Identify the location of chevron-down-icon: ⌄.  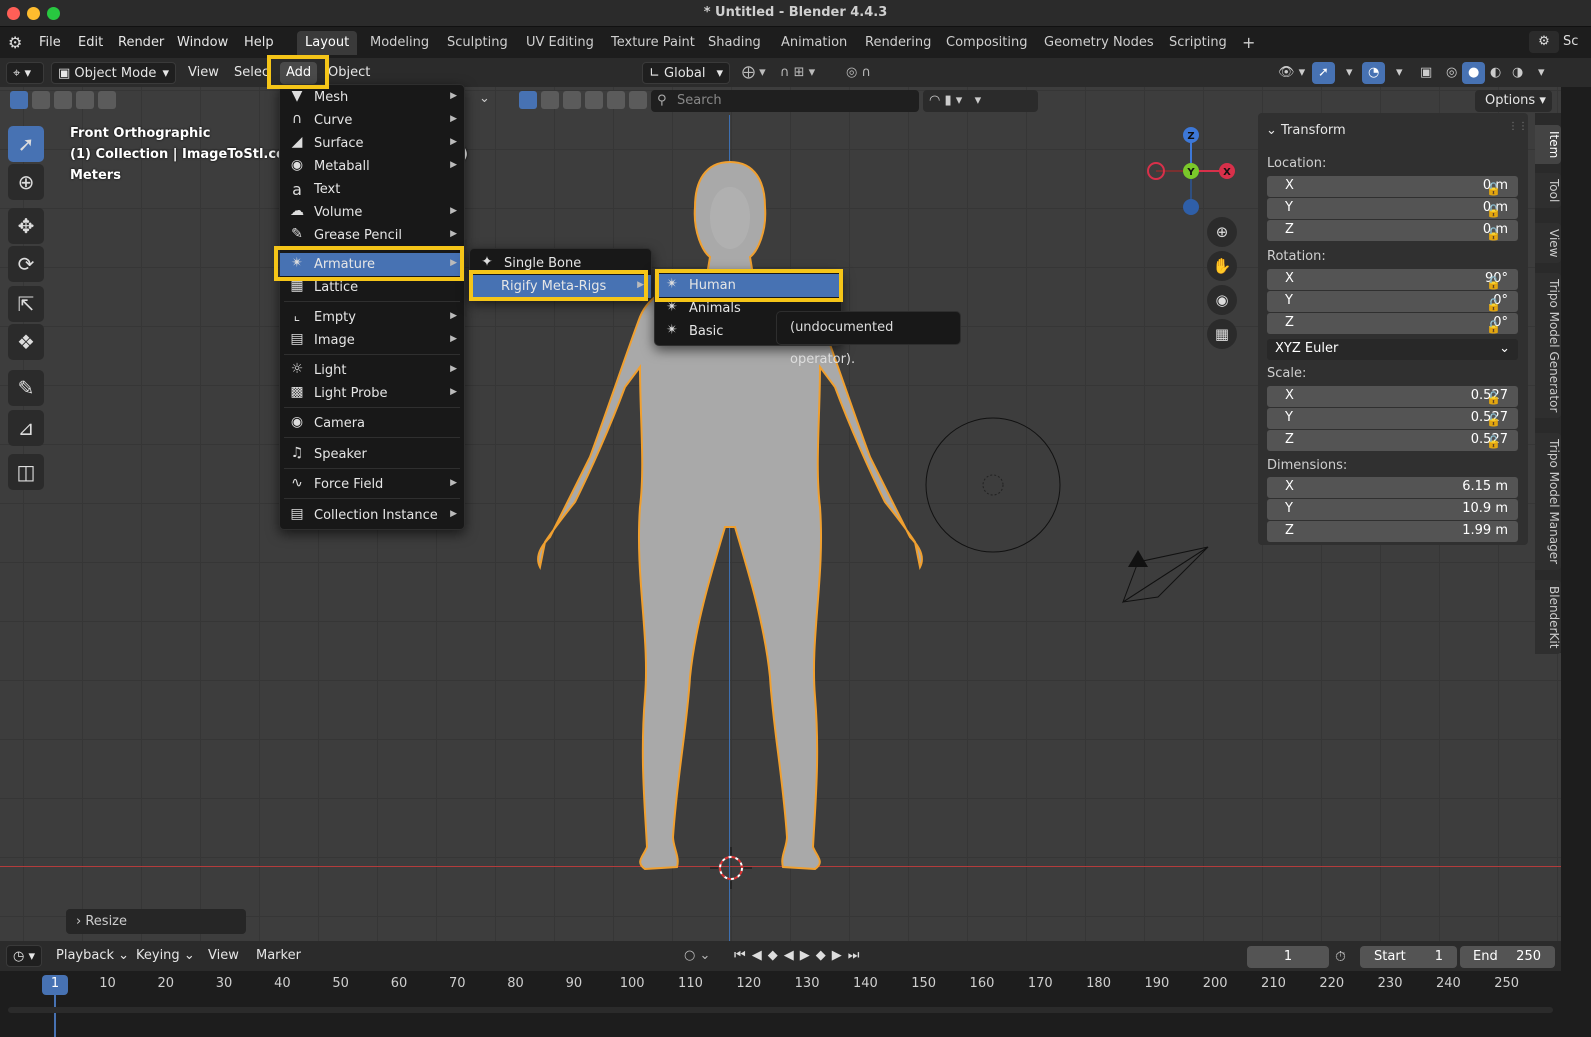
(484, 98).